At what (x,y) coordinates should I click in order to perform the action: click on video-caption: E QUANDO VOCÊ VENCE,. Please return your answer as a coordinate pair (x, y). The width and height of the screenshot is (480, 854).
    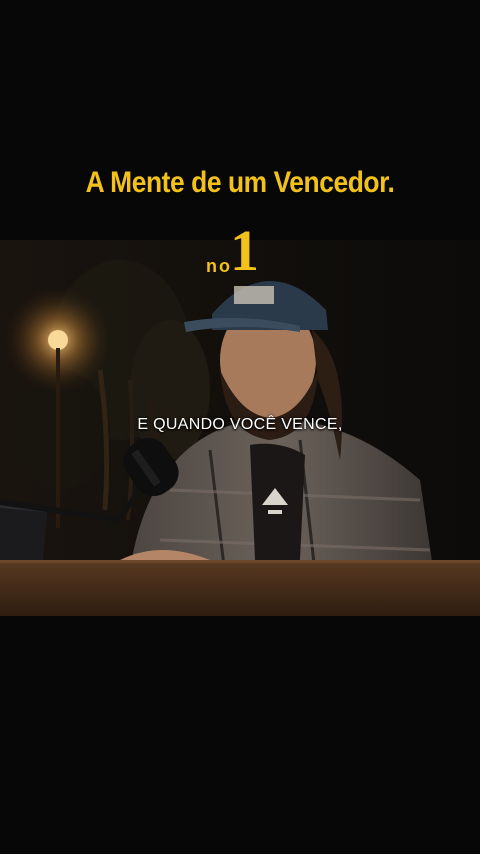
    Looking at the image, I should click on (240, 424).